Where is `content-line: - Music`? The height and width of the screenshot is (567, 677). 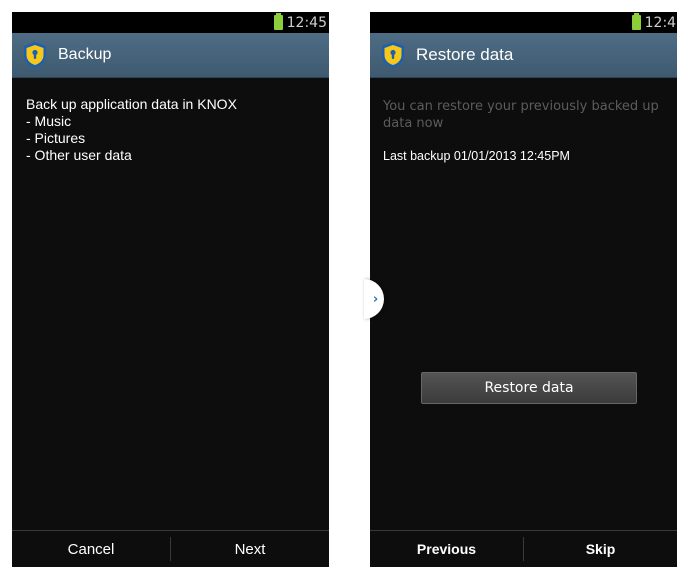
content-line: - Music is located at coordinates (49, 121).